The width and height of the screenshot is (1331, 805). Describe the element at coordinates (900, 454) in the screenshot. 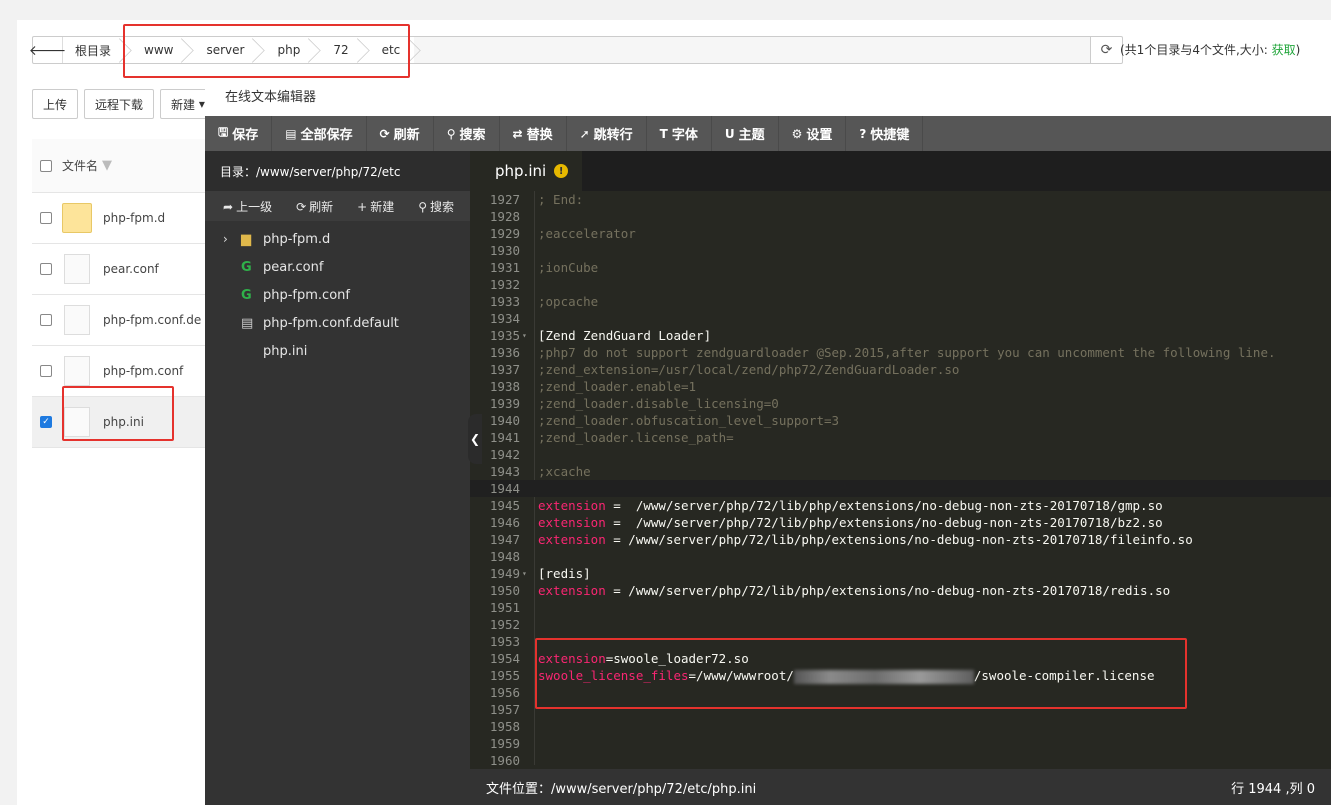

I see `code-line: 1942` at that location.